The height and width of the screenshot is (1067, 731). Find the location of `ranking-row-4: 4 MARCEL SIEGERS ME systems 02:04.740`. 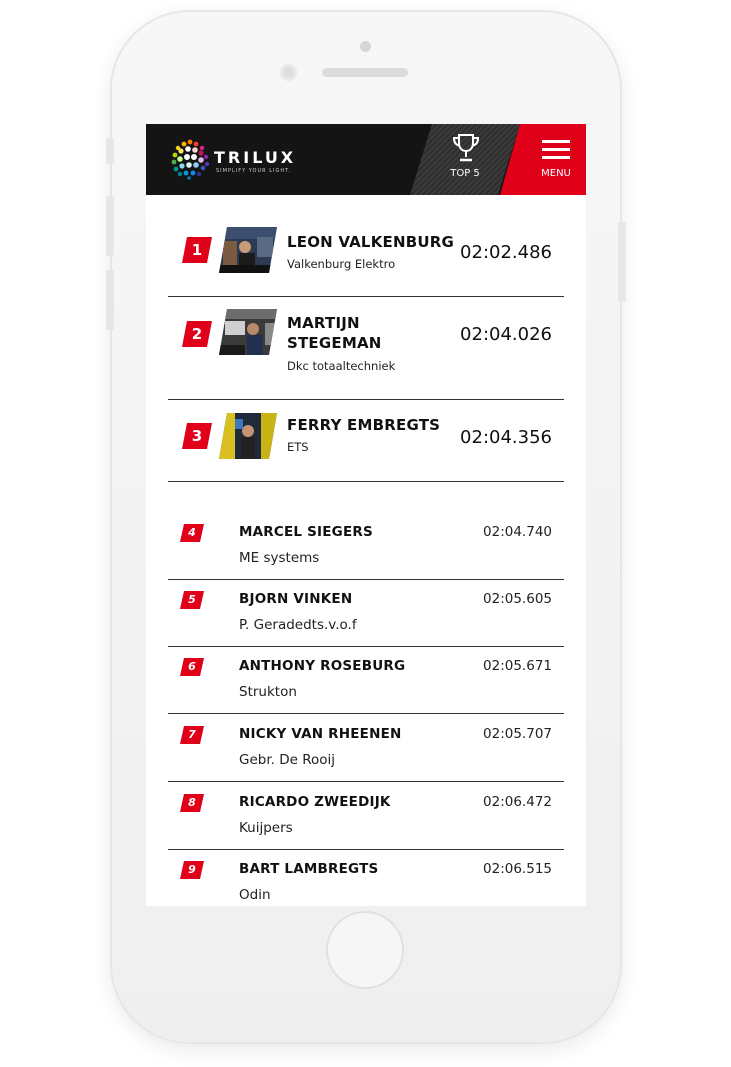

ranking-row-4: 4 MARCEL SIEGERS ME systems 02:04.740 is located at coordinates (366, 546).